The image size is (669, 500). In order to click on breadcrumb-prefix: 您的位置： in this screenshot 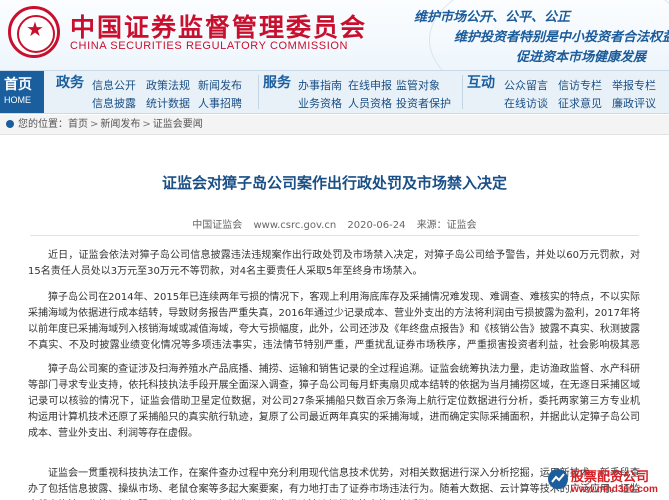, I will do `click(43, 124)`.